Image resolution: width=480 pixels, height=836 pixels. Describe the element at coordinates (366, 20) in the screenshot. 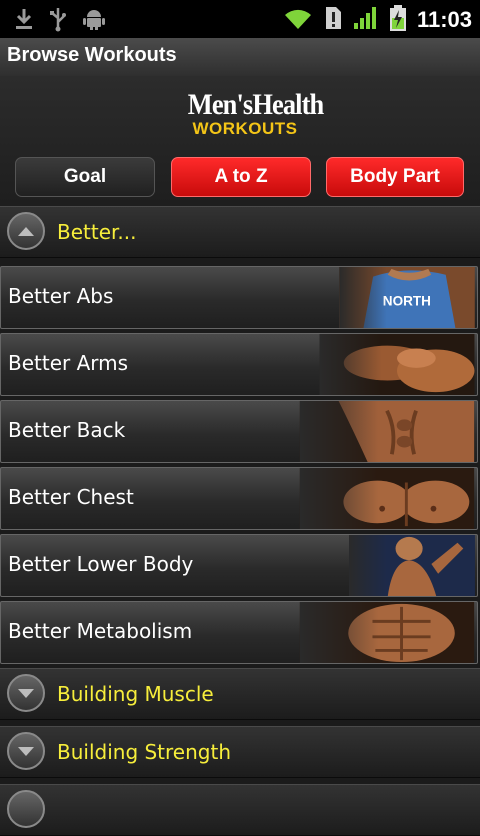

I see `signal-icon` at that location.